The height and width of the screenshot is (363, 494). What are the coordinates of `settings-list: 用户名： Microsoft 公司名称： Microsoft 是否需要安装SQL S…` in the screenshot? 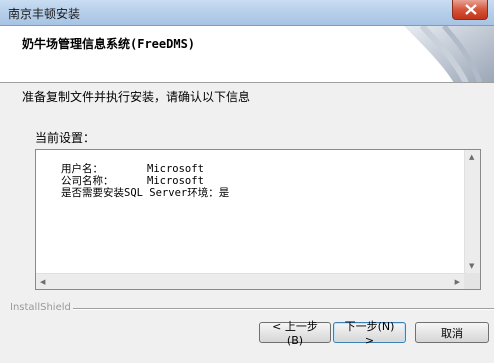 It's located at (145, 181).